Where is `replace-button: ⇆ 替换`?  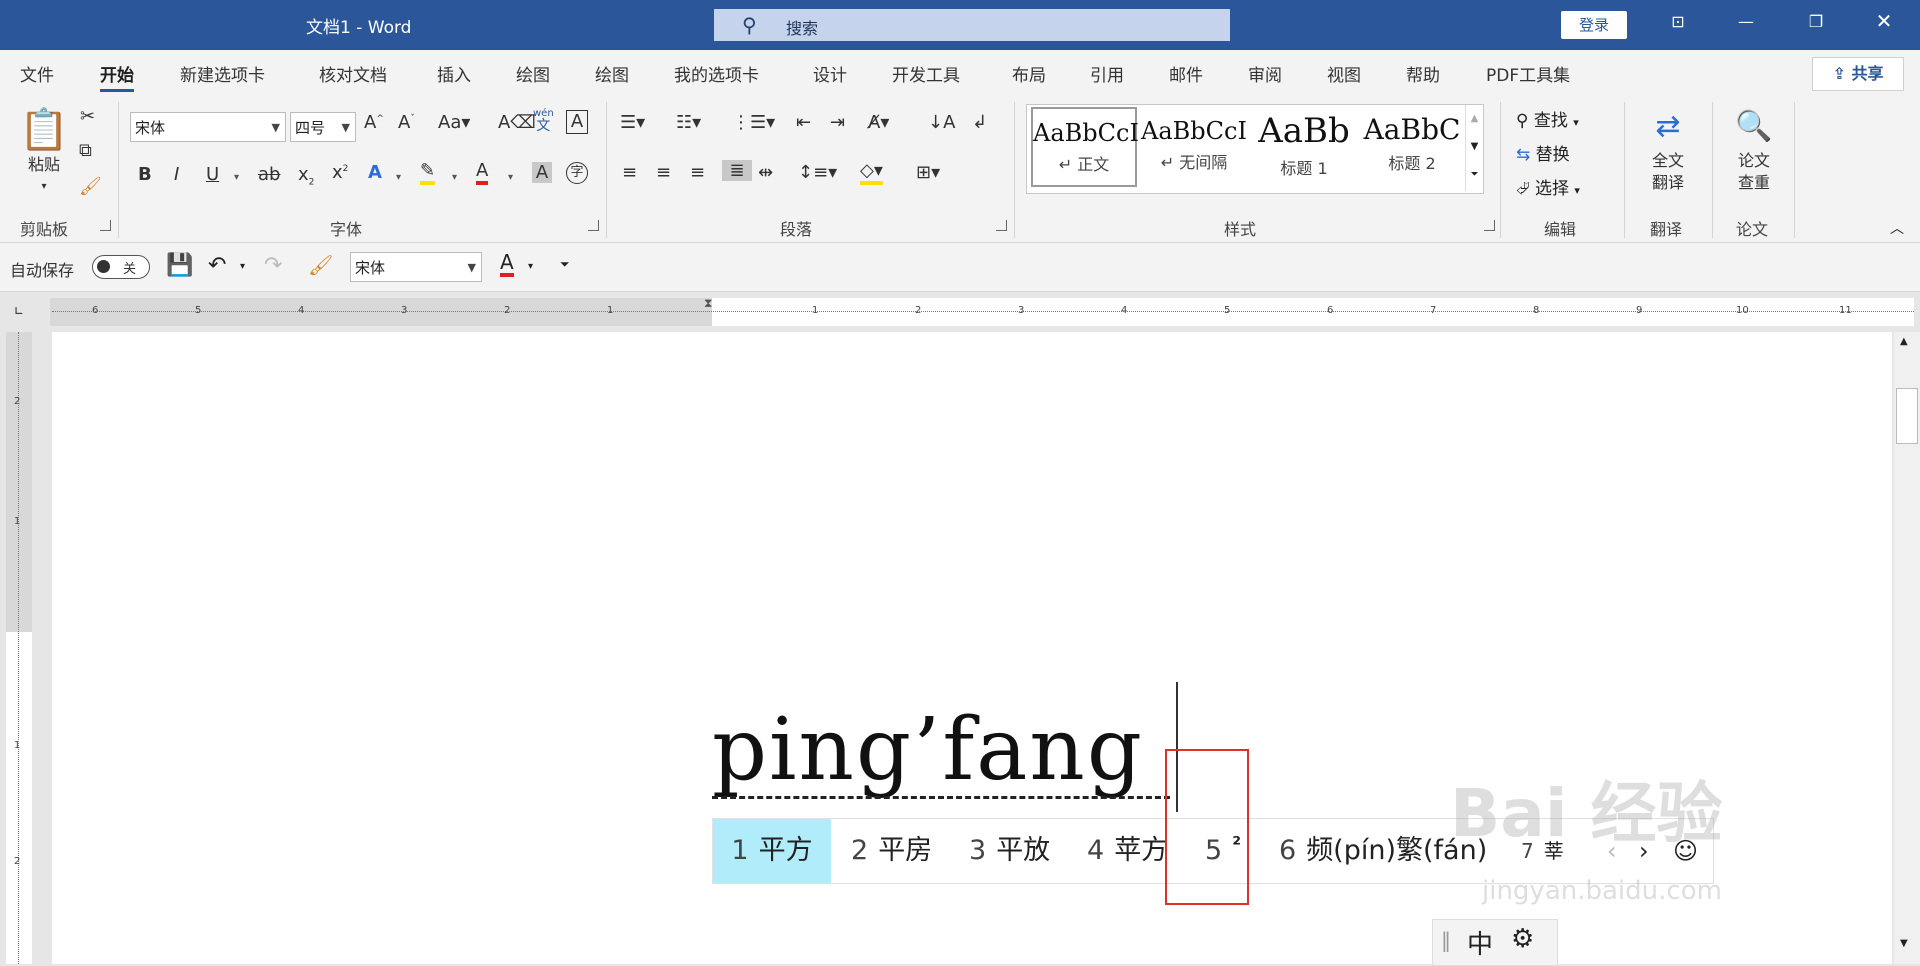 replace-button: ⇆ 替换 is located at coordinates (1543, 152).